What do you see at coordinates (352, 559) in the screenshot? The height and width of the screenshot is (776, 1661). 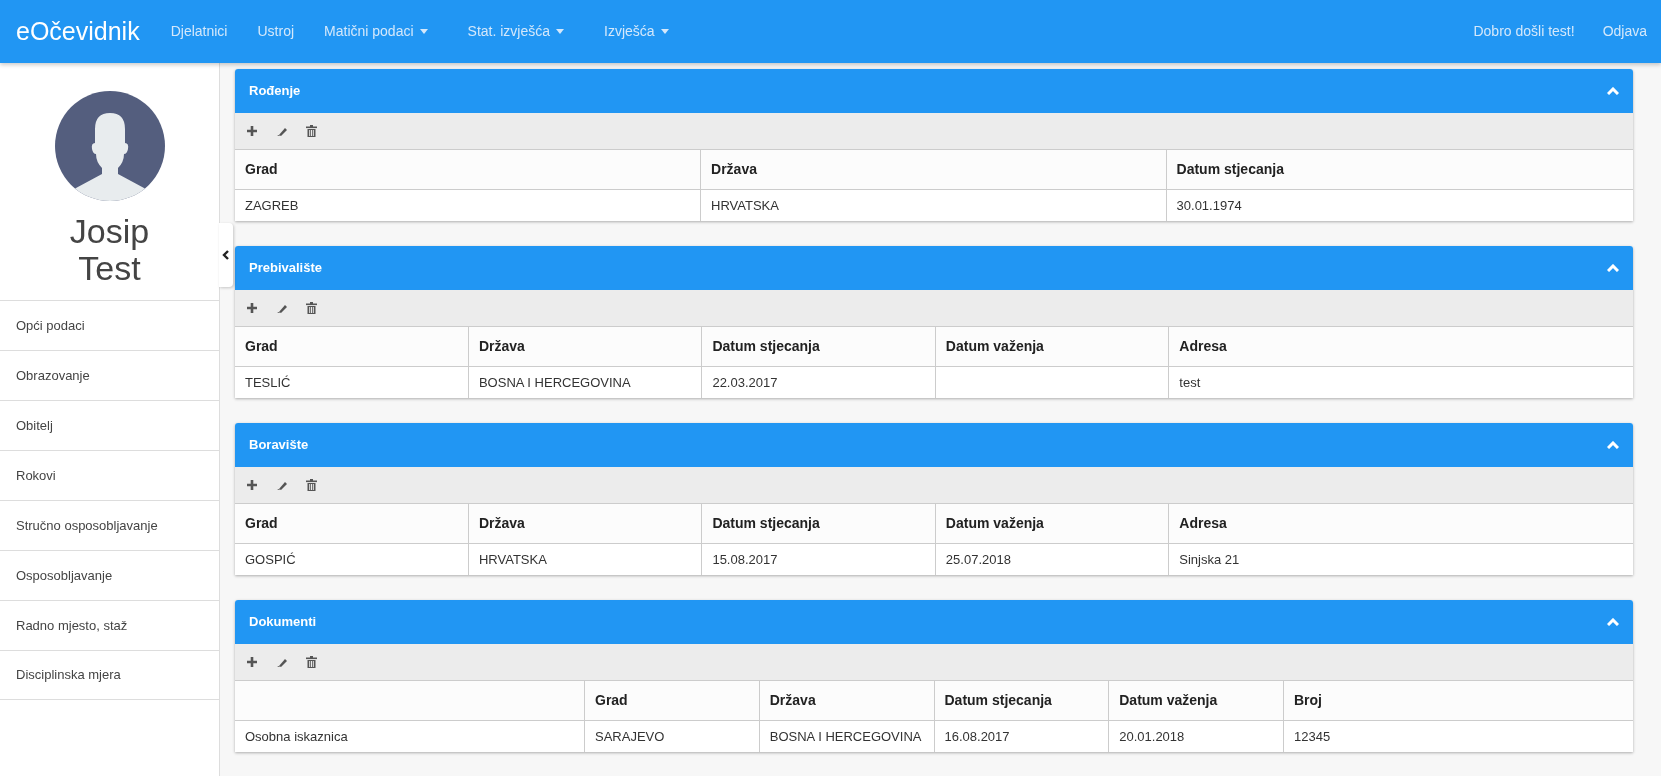 I see `table-cell: GOSPIĆ` at bounding box center [352, 559].